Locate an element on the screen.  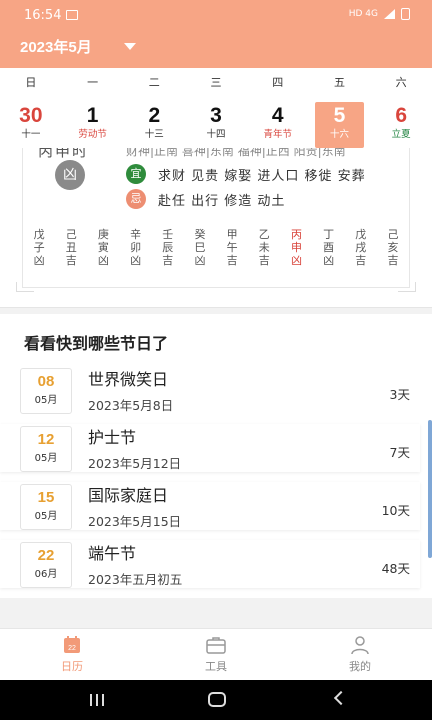
weekday-label: 日 is located at coordinates (31, 82).